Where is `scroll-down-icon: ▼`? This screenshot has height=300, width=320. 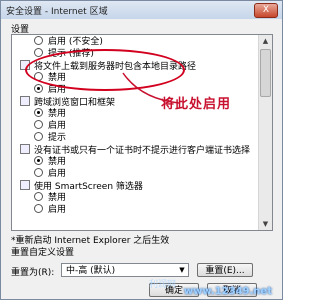 scroll-down-icon: ▼ is located at coordinates (265, 224).